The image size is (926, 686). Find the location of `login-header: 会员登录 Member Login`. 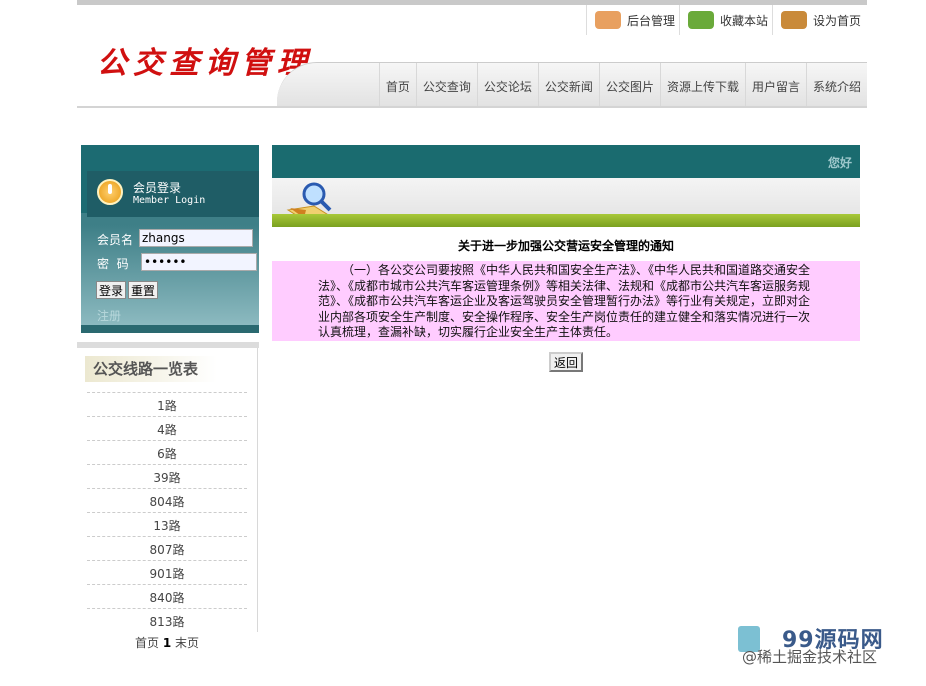

login-header: 会员登录 Member Login is located at coordinates (173, 194).